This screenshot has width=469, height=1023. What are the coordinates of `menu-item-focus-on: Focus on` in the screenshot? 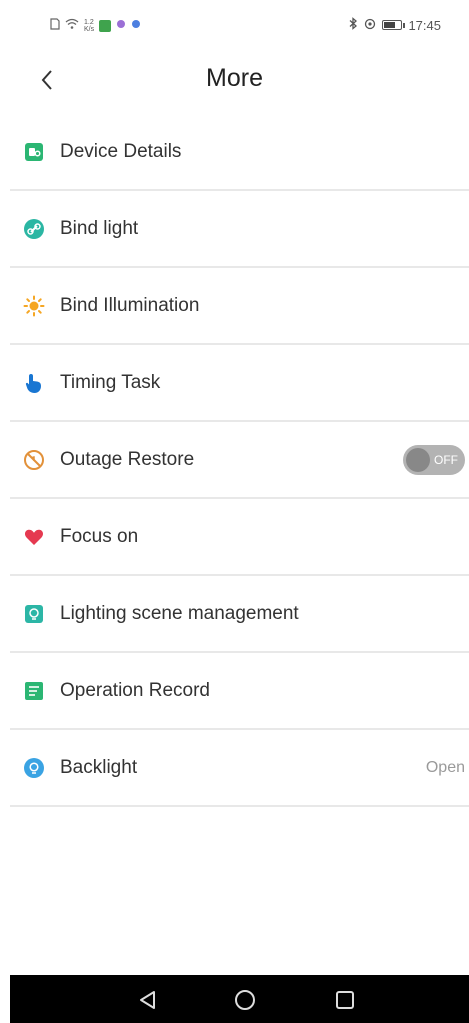 It's located at (239, 537).